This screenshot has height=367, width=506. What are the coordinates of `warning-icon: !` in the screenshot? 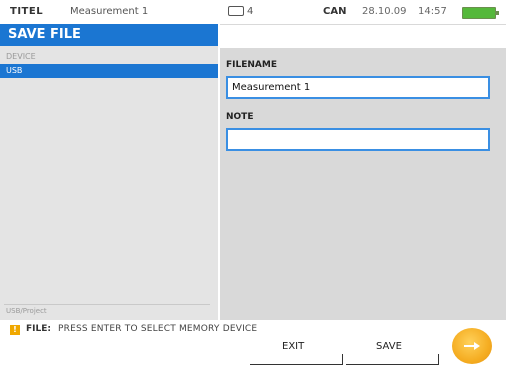 It's located at (15, 330).